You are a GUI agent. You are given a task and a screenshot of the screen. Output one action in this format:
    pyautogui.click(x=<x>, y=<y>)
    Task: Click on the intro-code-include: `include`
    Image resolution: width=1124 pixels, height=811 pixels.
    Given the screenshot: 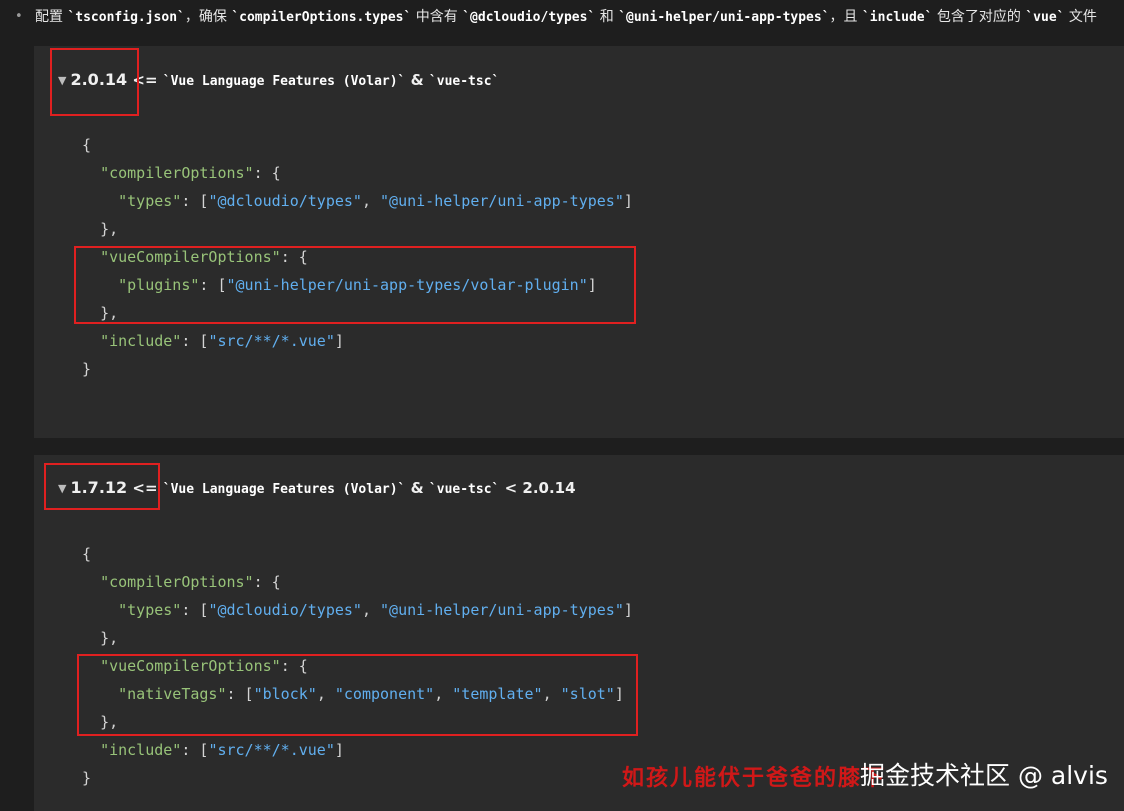 What is the action you would take?
    pyautogui.click(x=897, y=17)
    